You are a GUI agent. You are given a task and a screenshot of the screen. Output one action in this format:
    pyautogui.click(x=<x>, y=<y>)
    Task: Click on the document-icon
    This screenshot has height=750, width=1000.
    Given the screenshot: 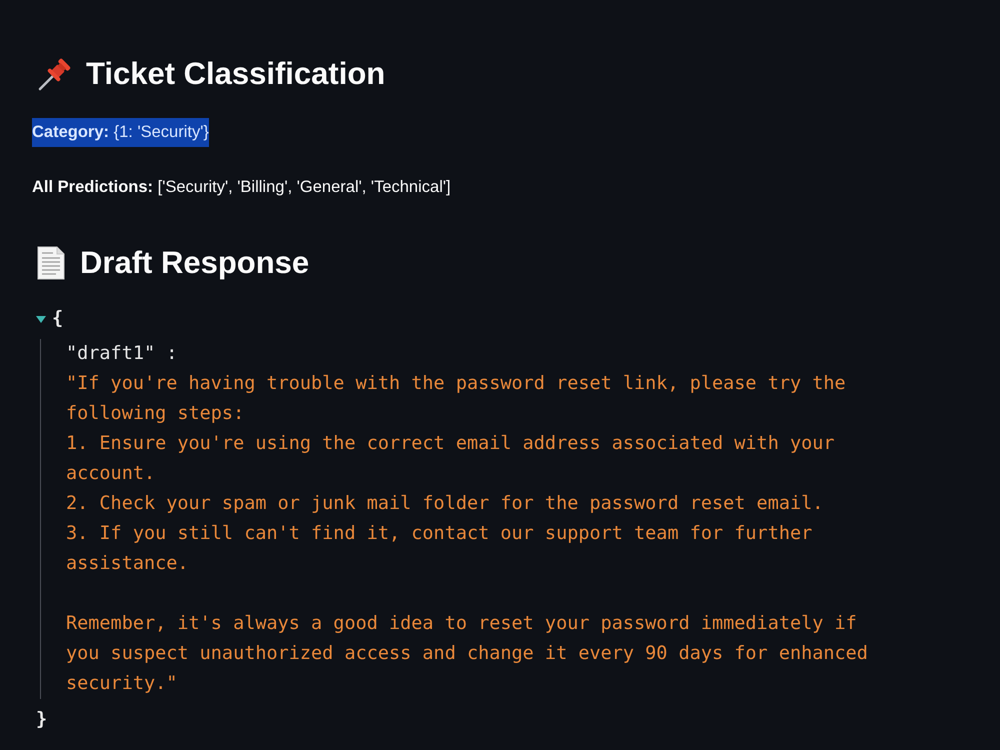 What is the action you would take?
    pyautogui.click(x=51, y=263)
    